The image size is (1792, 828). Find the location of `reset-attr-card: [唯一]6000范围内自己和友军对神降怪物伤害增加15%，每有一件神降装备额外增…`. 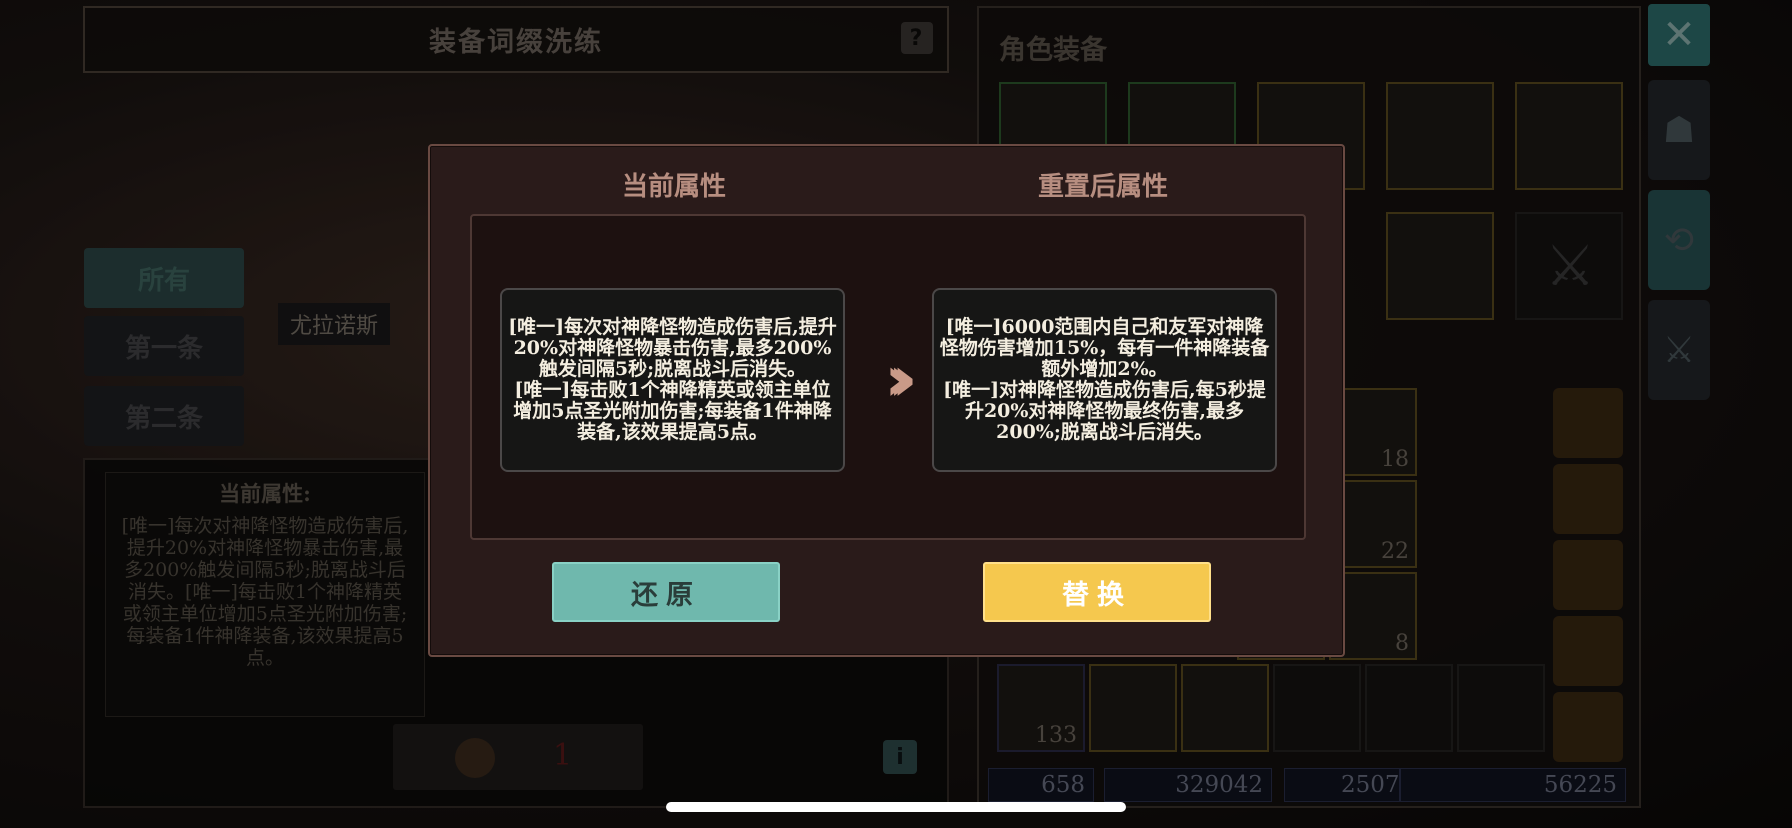

reset-attr-card: [唯一]6000范围内自己和友军对神降怪物伤害增加15%，每有一件神降装备额外增… is located at coordinates (1104, 380).